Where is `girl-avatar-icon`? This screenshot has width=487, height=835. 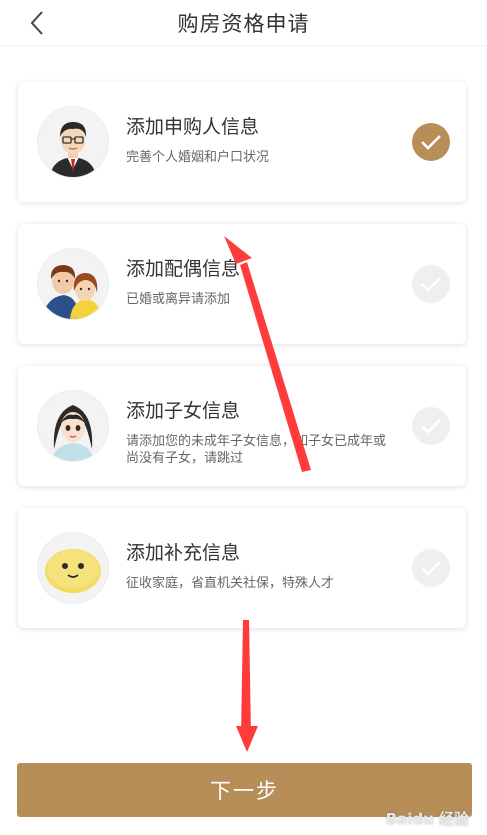
girl-avatar-icon is located at coordinates (73, 426).